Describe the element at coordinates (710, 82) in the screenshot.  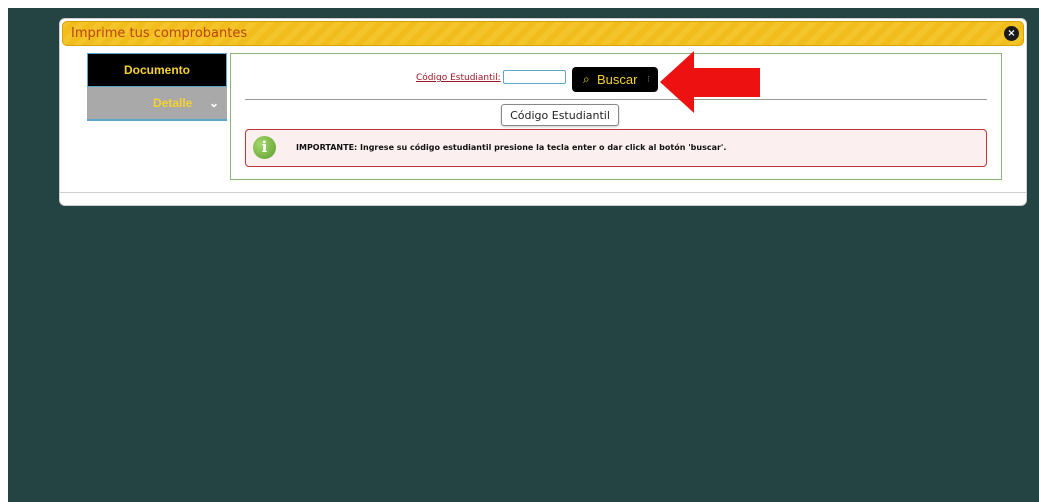
I see `red-arrow-icon` at that location.